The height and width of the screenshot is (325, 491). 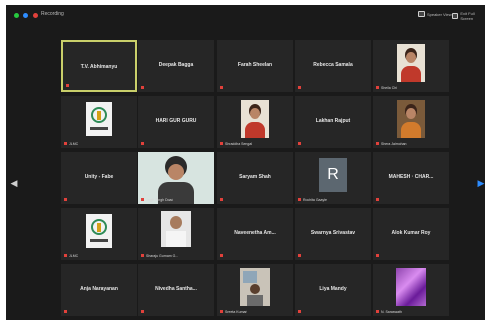 I want to click on participant-tile: Shera Jaimohan, so click(x=411, y=122).